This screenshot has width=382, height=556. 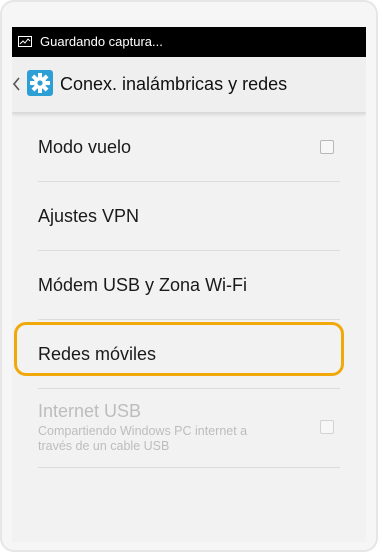 What do you see at coordinates (143, 285) in the screenshot?
I see `item-label: Módem USB y Zona Wi-Fi` at bounding box center [143, 285].